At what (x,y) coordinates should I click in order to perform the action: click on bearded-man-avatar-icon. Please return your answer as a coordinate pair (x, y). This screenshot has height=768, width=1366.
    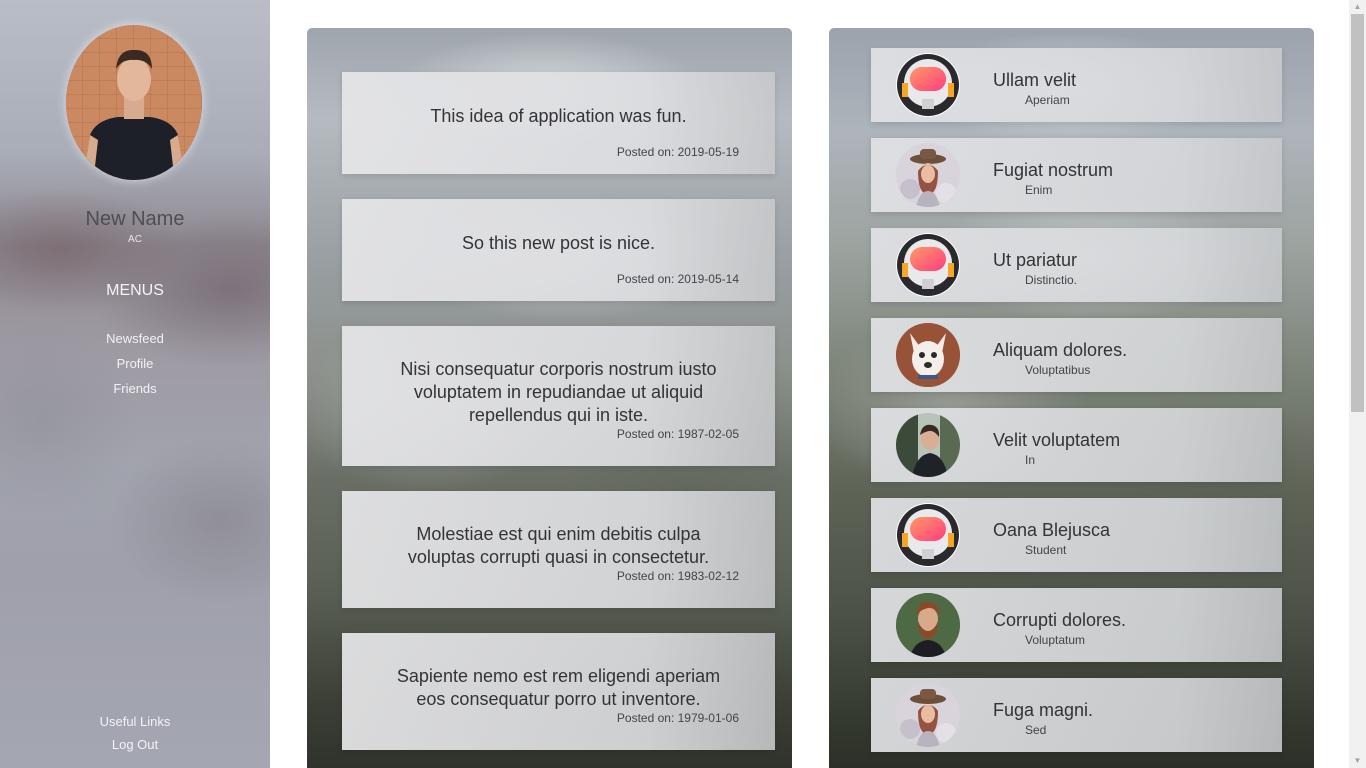
    Looking at the image, I should click on (928, 625).